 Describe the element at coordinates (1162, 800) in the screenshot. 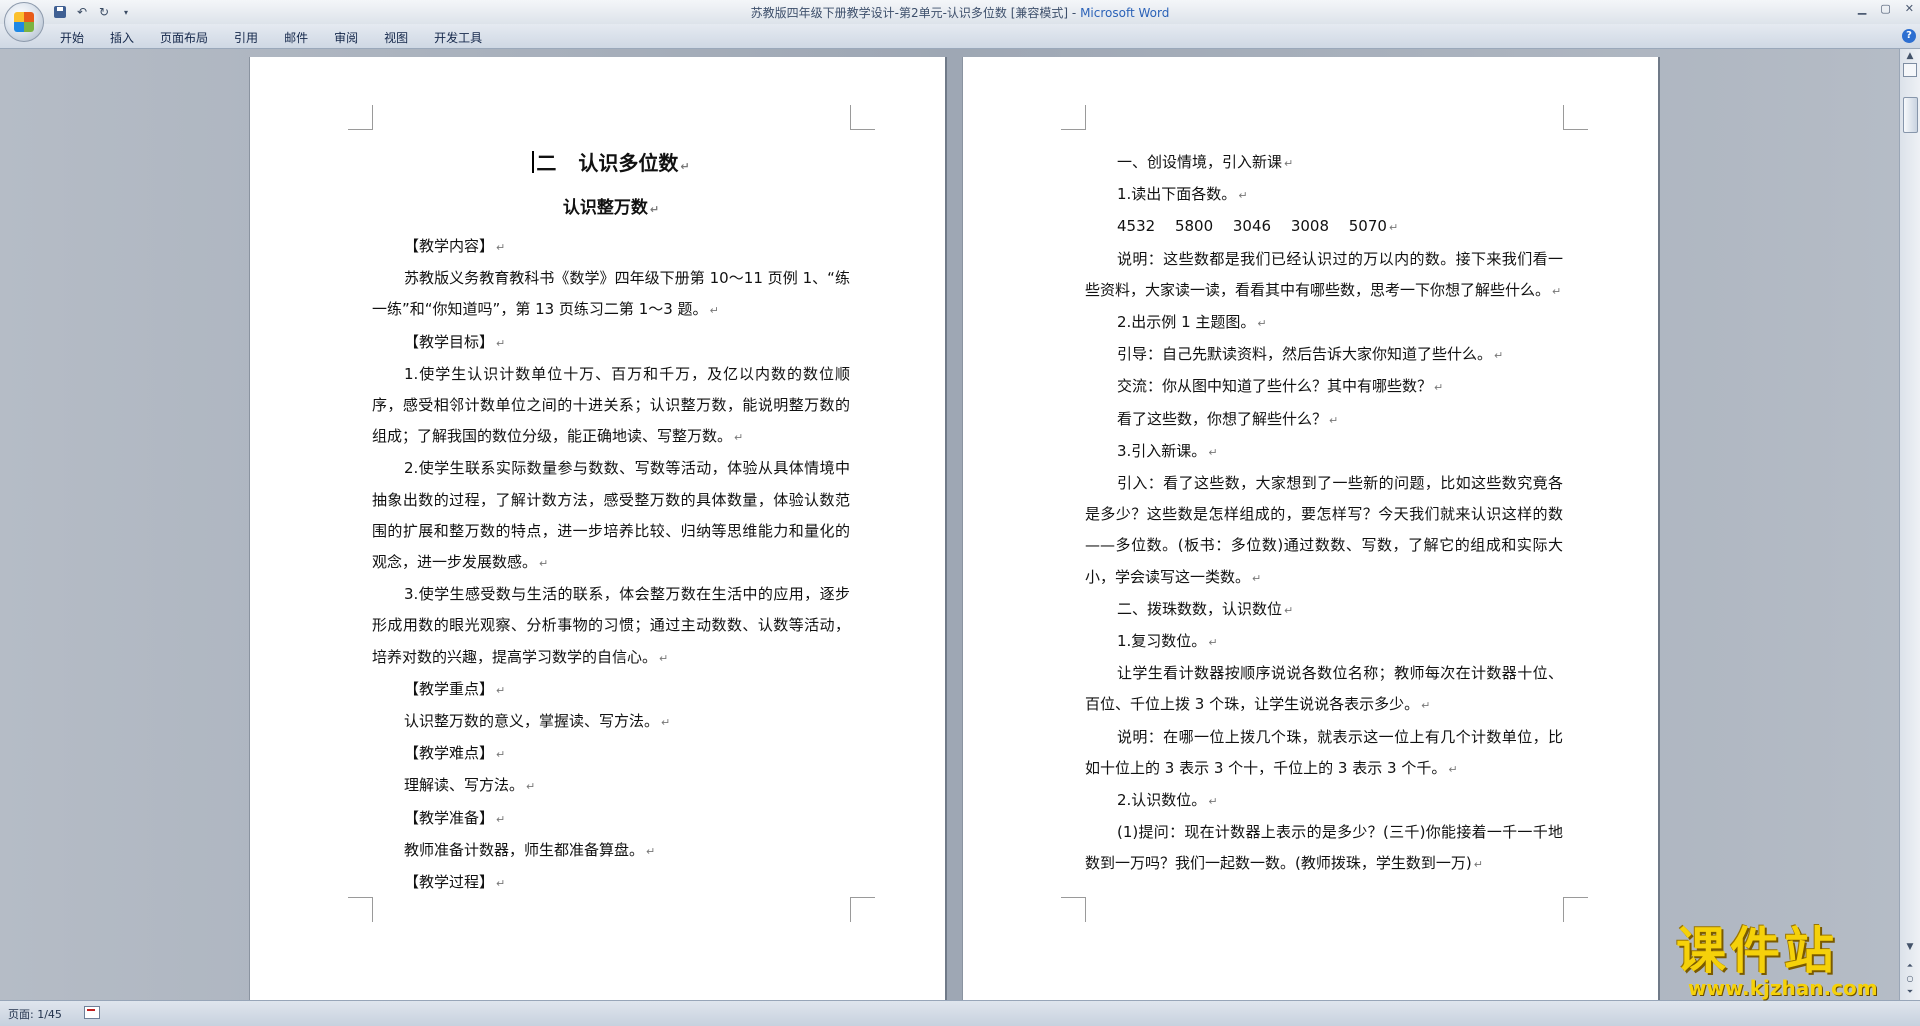

I see `paragraph-text: 2.认识数位。` at that location.